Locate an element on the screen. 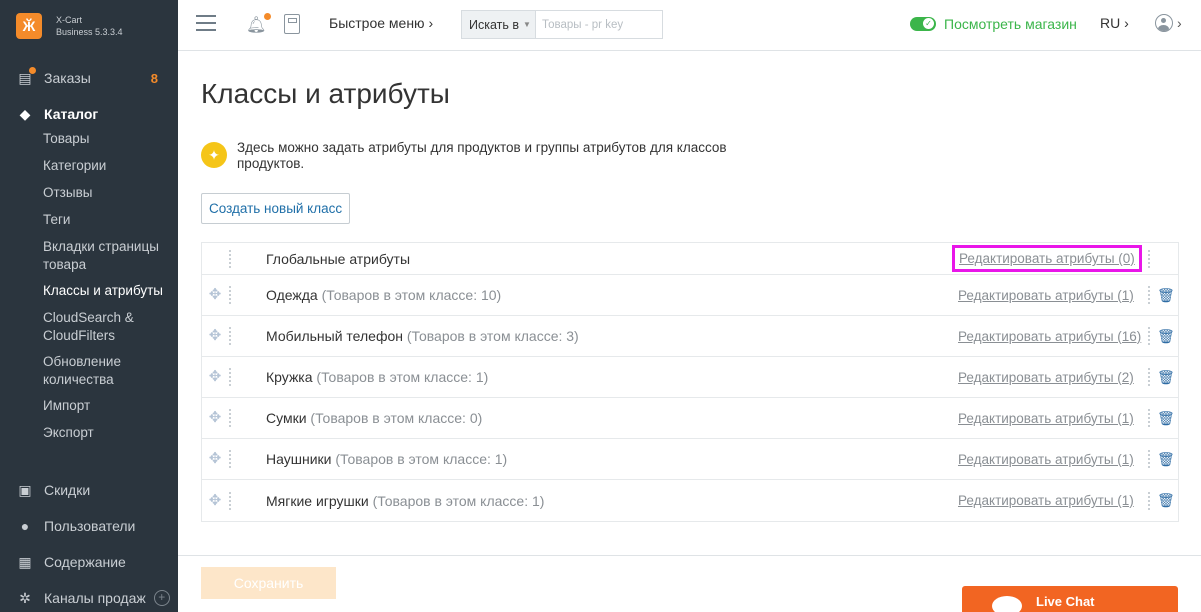 The image size is (1201, 612). tag-icon: ◆ is located at coordinates (25, 113).